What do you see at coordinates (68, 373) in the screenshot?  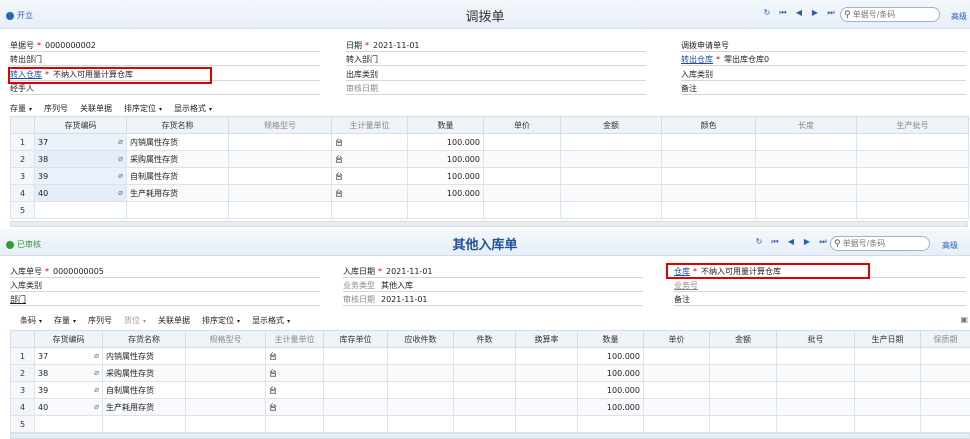 I see `cell-code: 38 ⌀` at bounding box center [68, 373].